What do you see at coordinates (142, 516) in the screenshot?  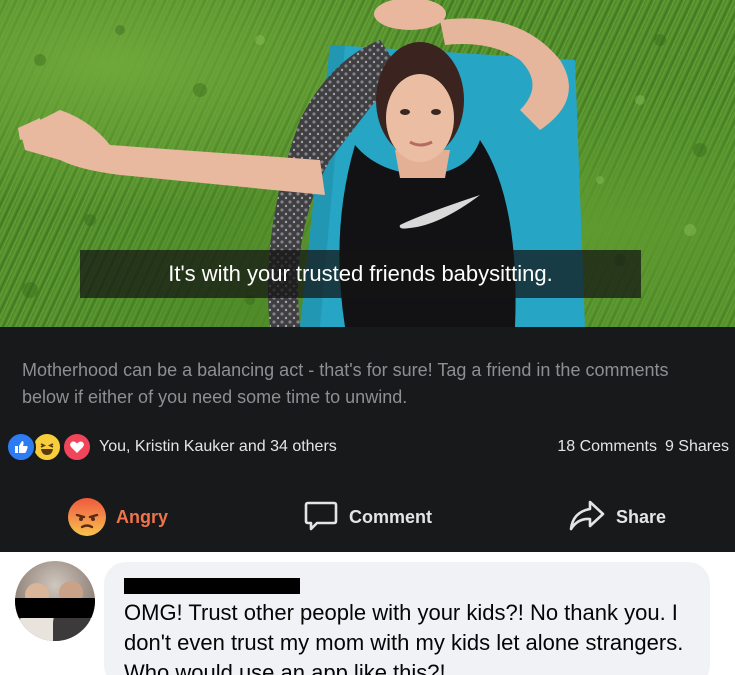 I see `angry-label: Angry` at bounding box center [142, 516].